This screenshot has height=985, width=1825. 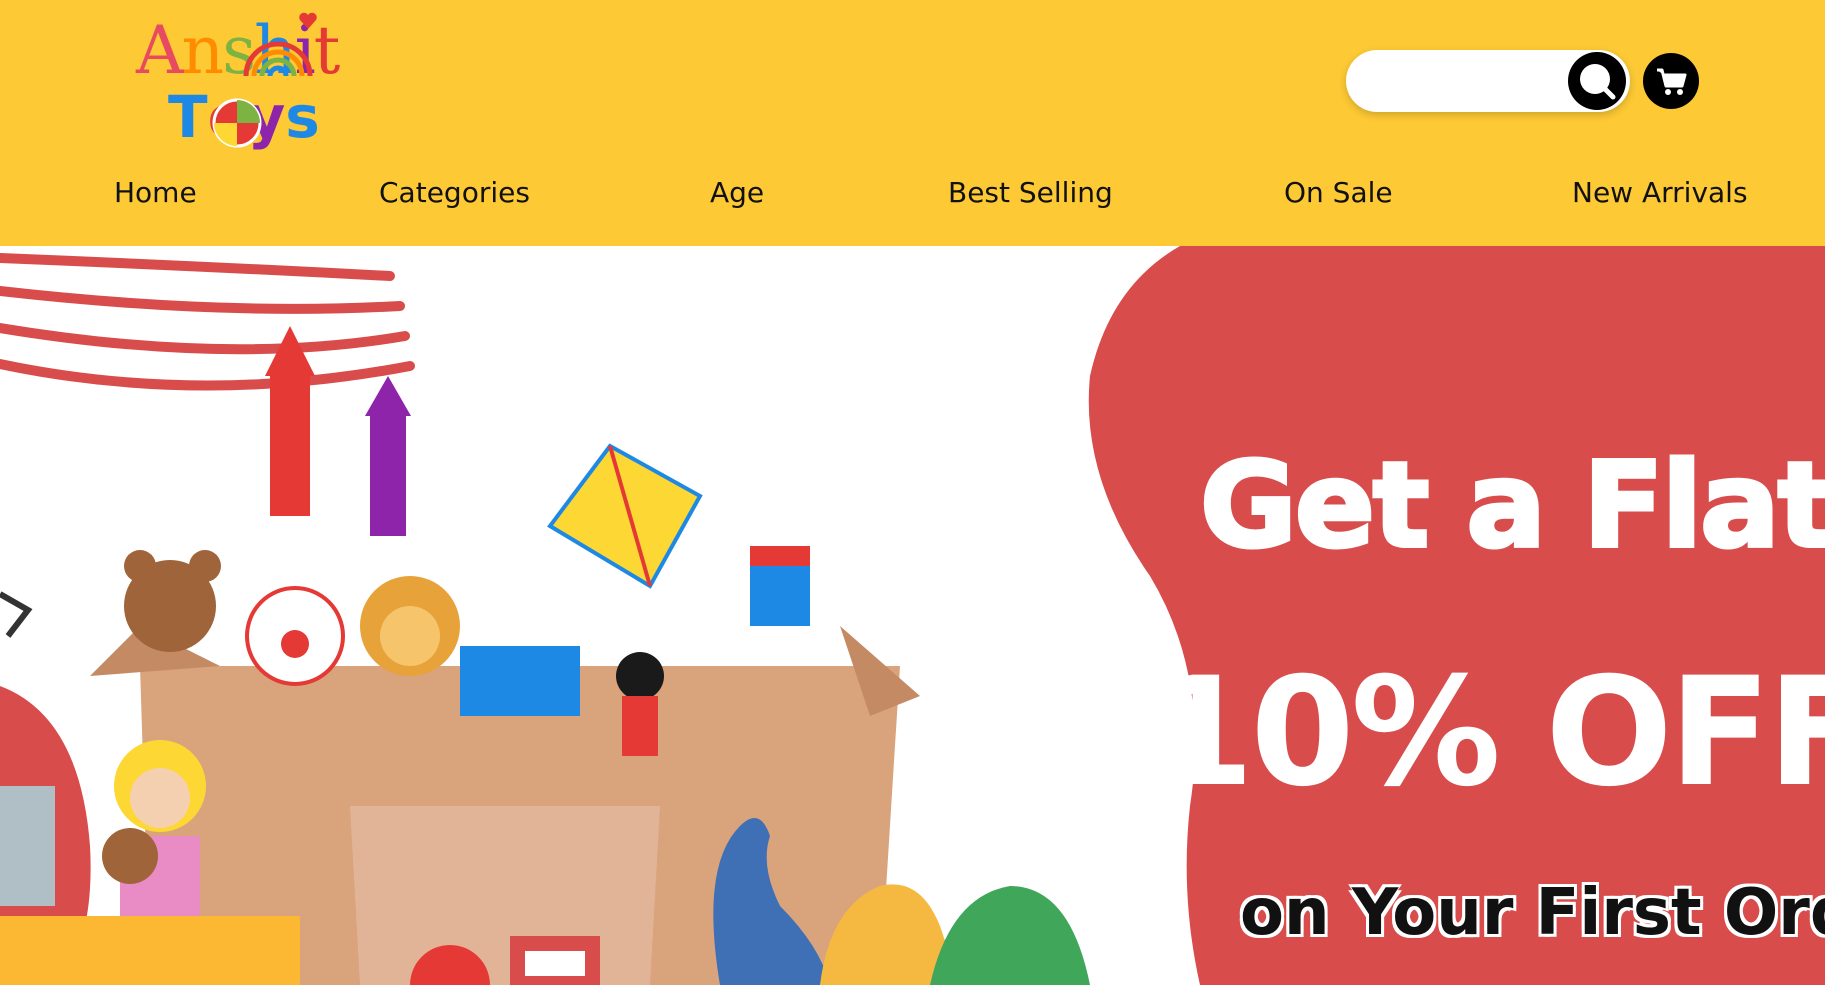 I want to click on nav-item-new-arrivals: New Arrivals, so click(x=1660, y=193).